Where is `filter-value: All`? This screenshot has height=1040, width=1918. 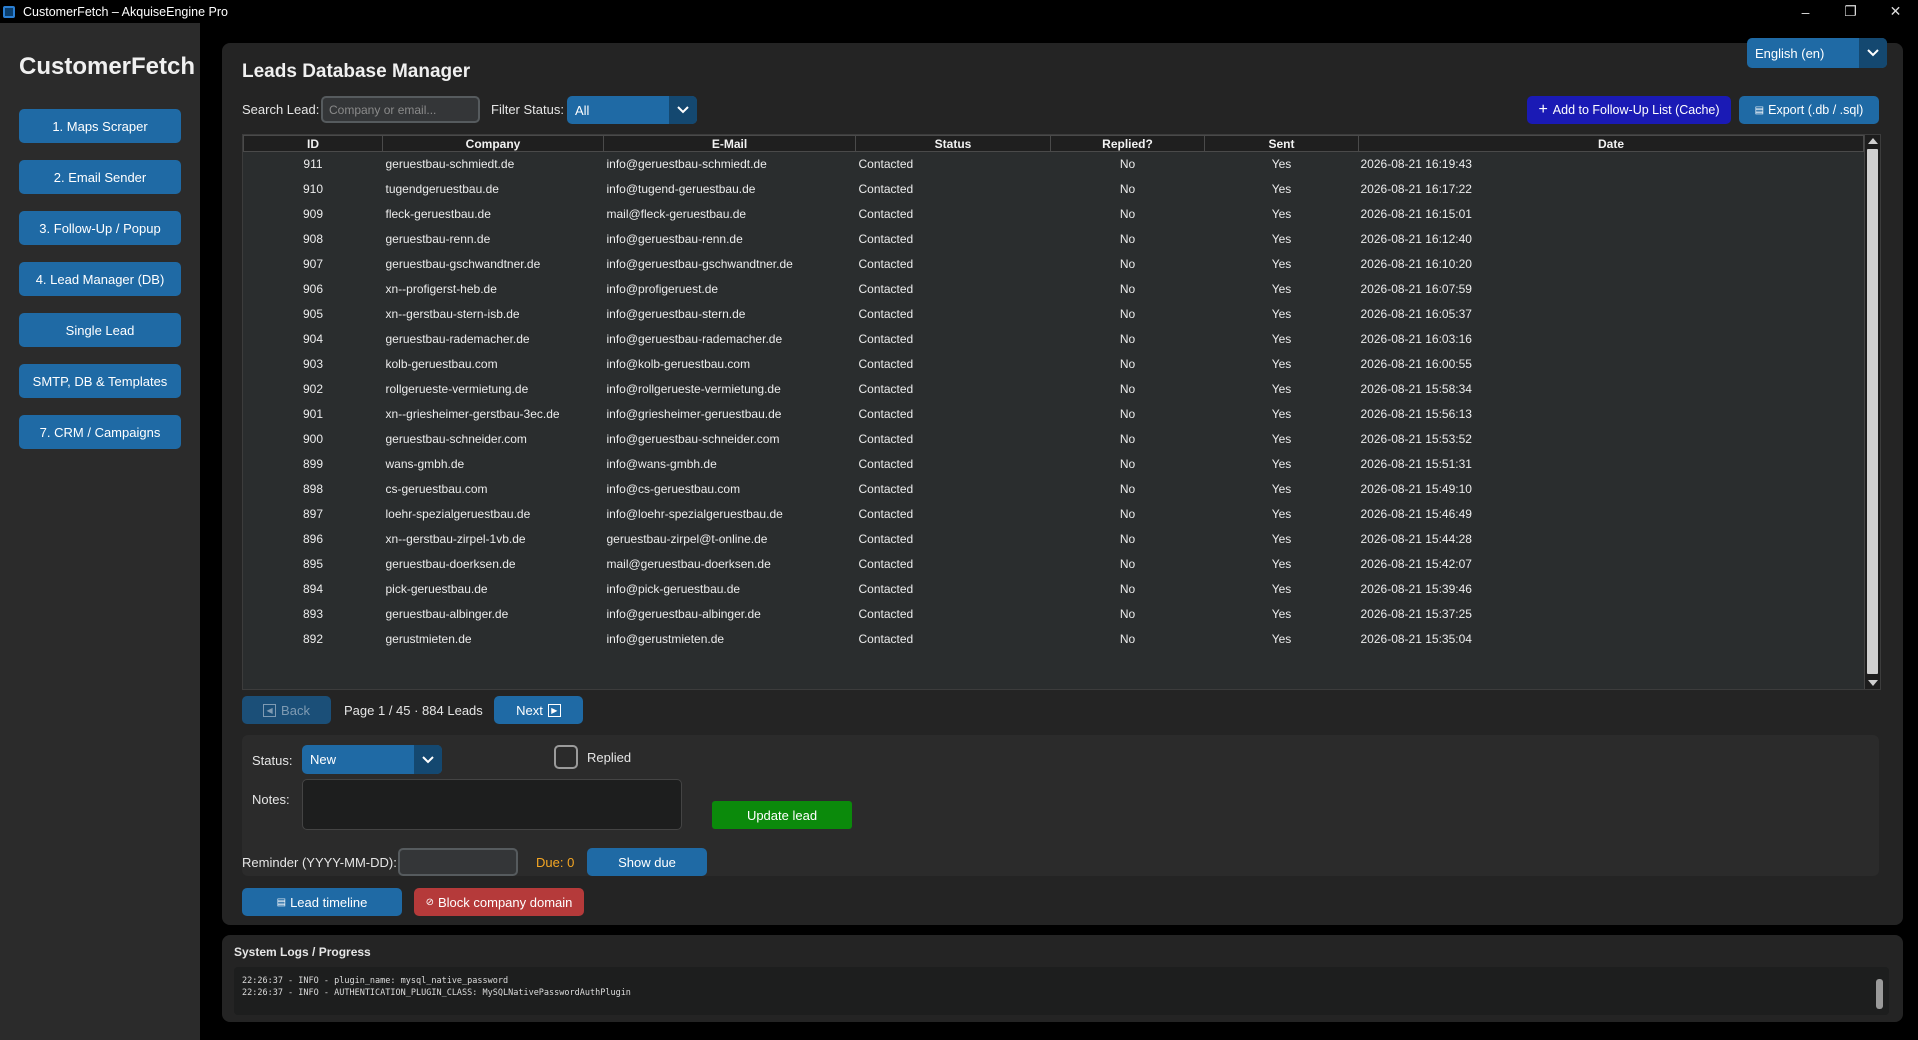
filter-value: All is located at coordinates (582, 110).